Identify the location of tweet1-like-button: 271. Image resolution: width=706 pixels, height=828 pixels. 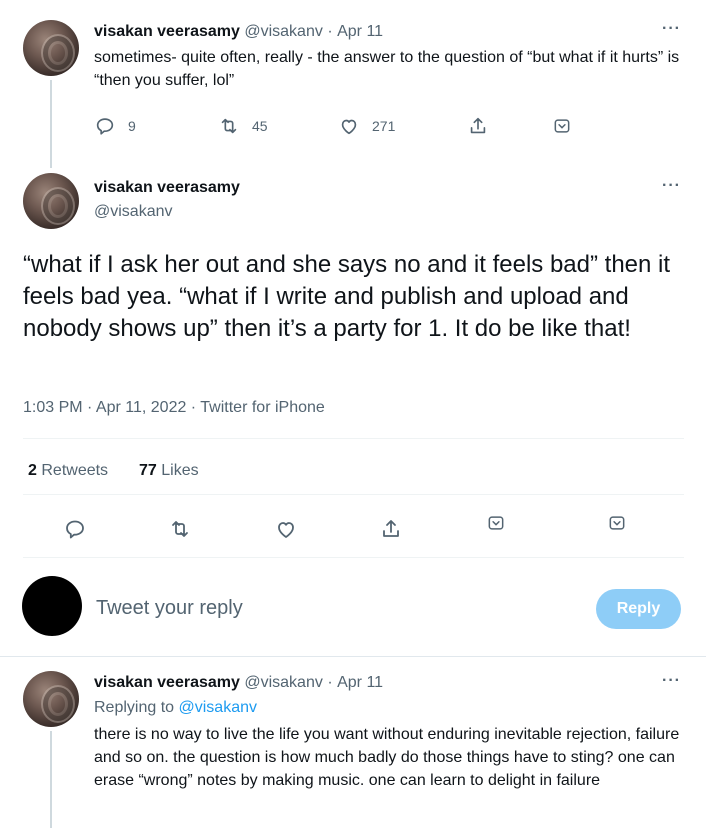
(366, 126).